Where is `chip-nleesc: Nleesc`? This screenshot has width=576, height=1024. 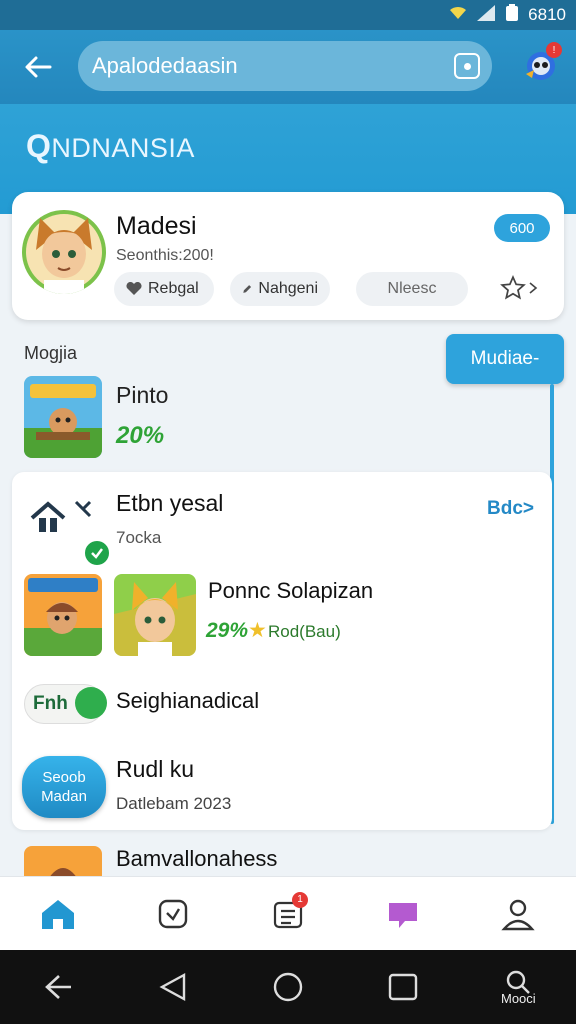
chip-nleesc: Nleesc is located at coordinates (412, 289).